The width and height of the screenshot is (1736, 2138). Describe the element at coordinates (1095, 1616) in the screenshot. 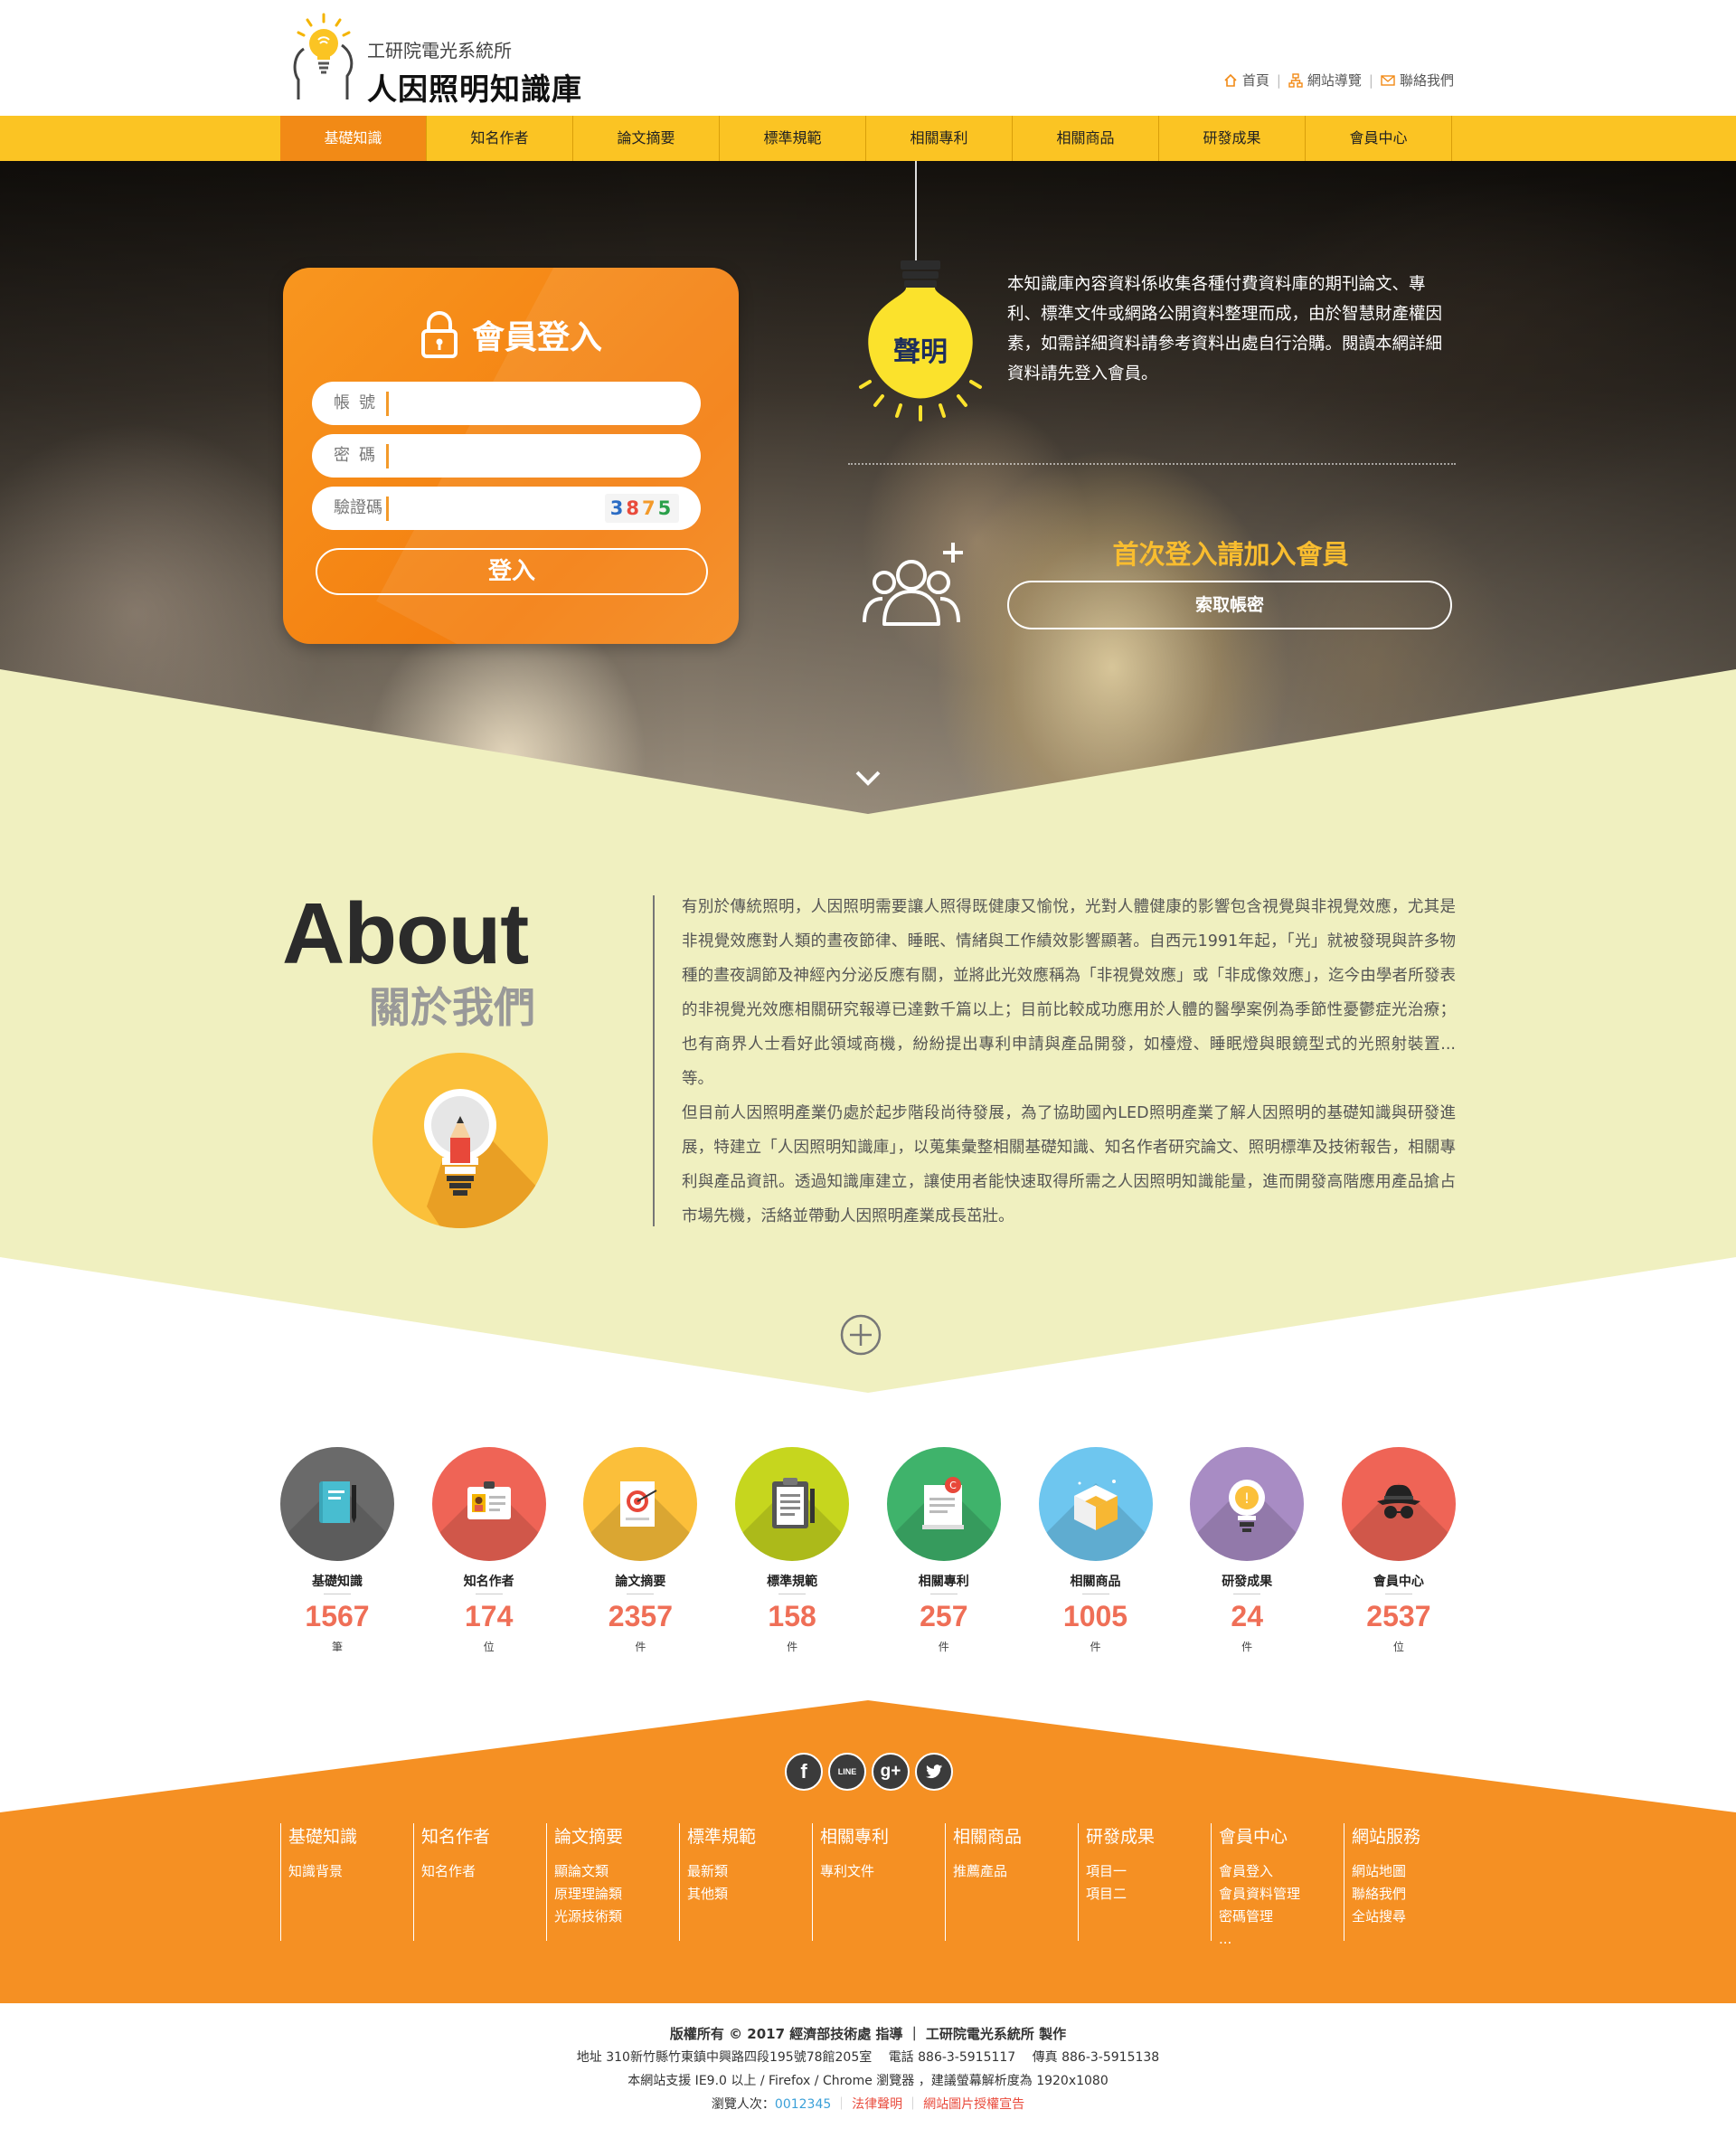

I see `stat-count: 1005` at that location.